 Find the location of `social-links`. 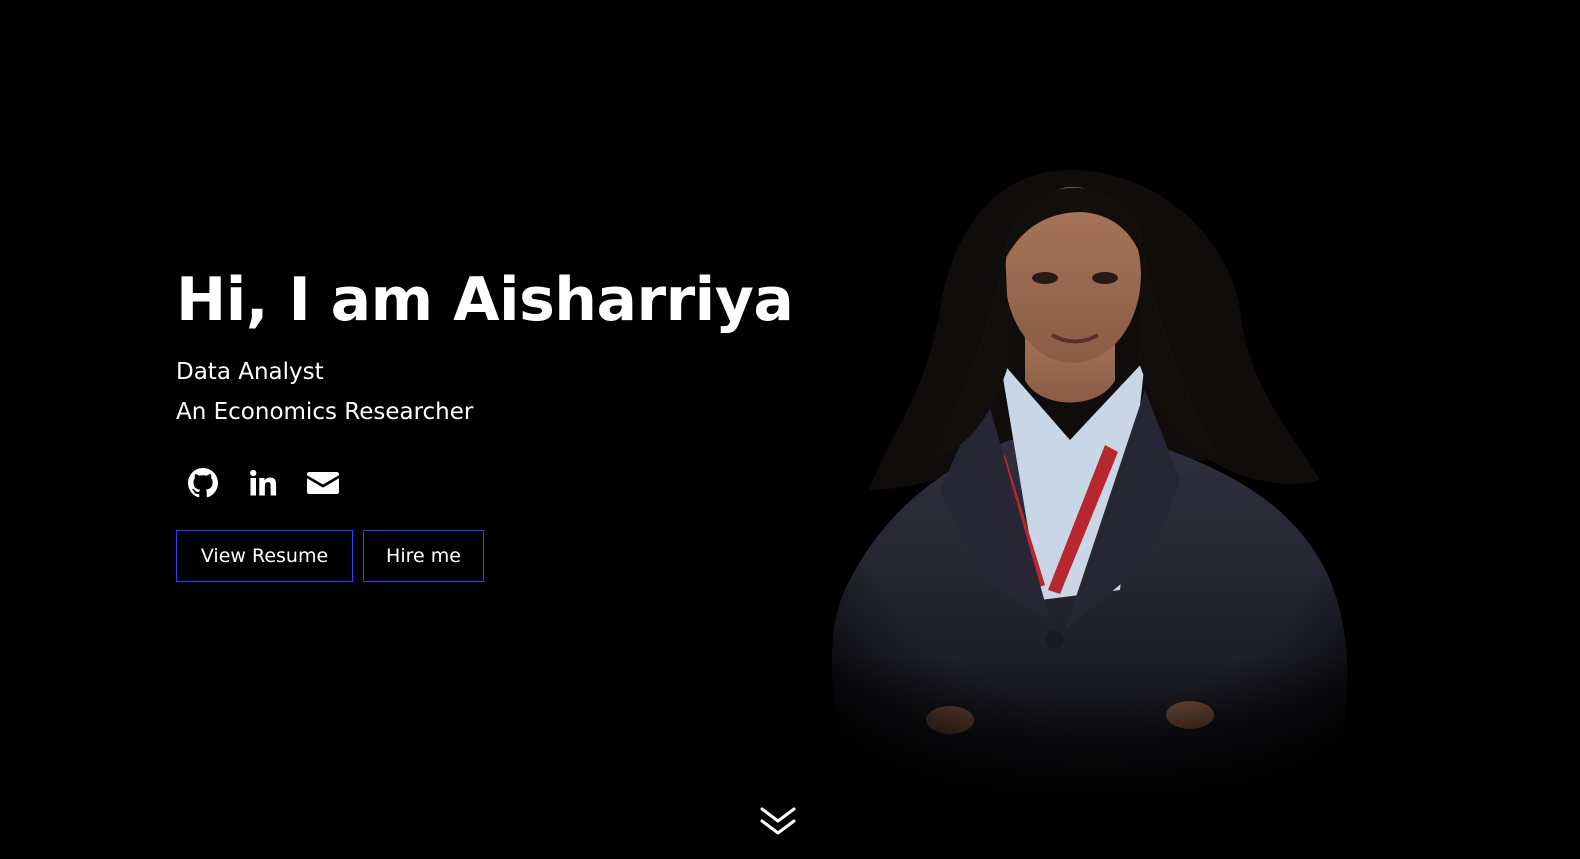

social-links is located at coordinates (501, 483).